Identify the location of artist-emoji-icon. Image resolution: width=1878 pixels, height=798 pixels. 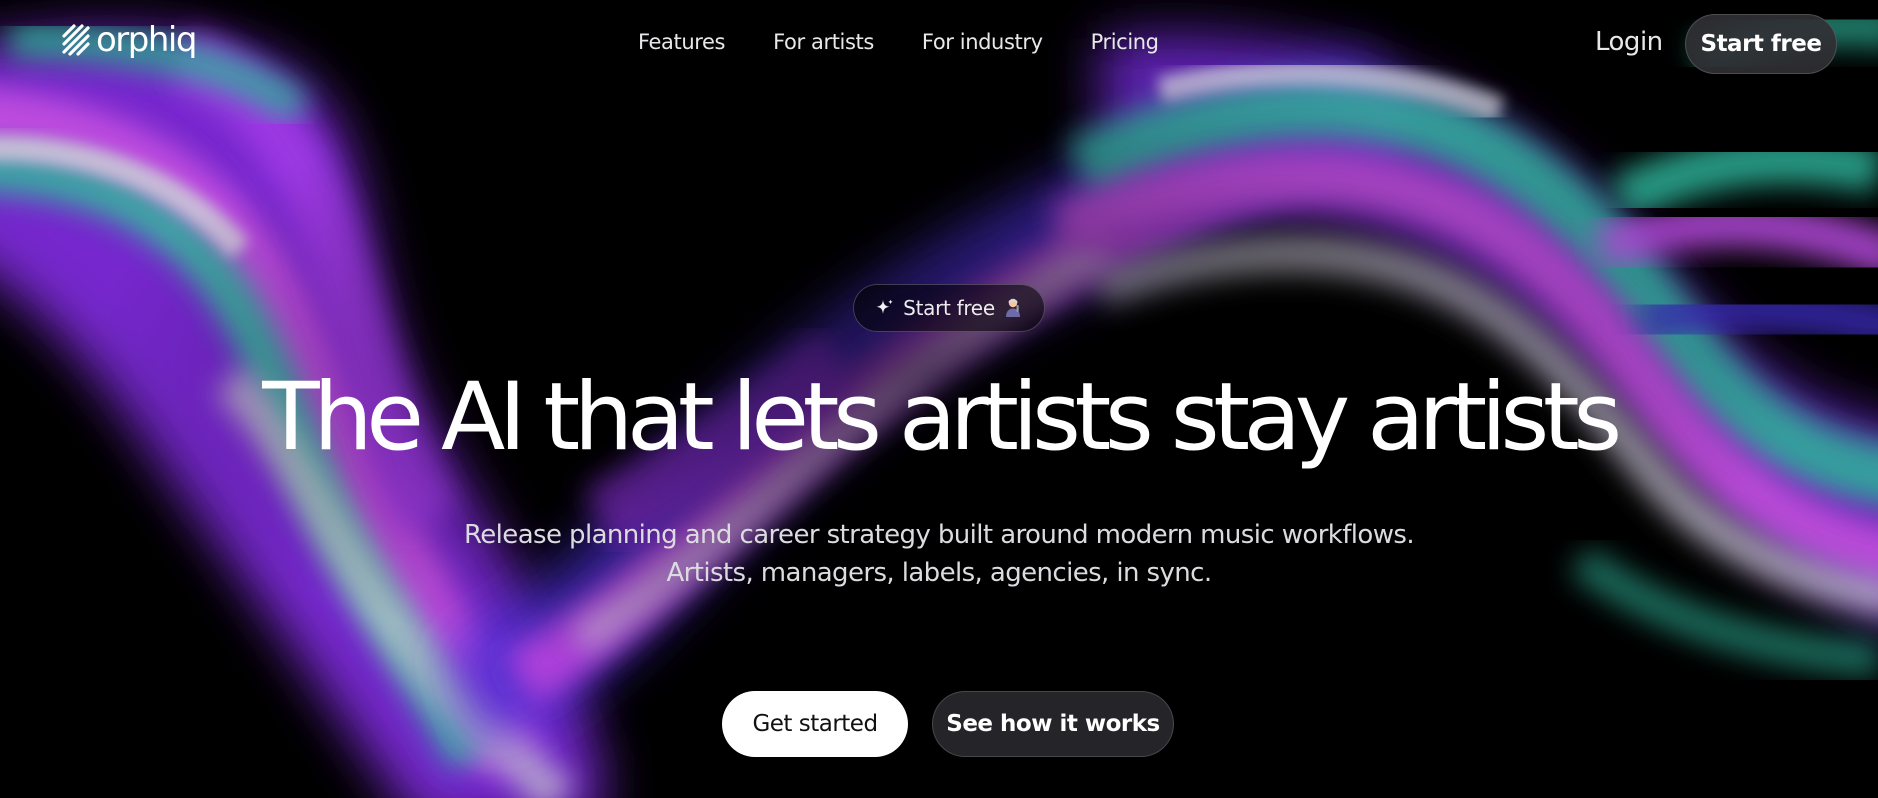
(1012, 307).